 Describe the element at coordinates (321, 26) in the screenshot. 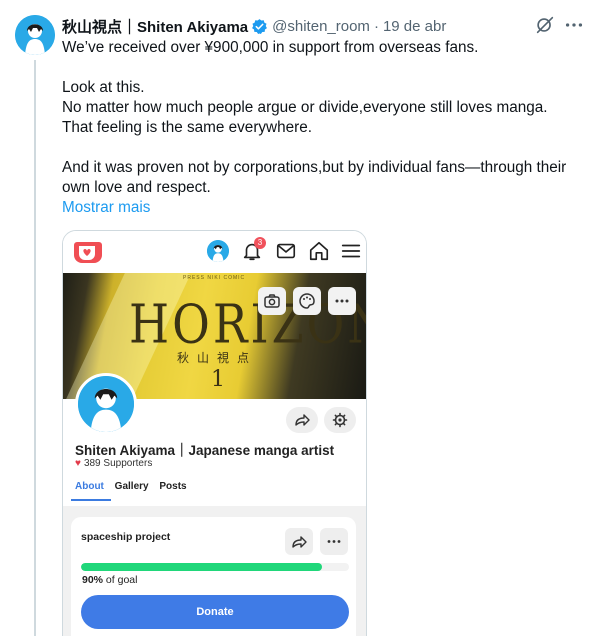

I see `author-handle: @shiten_room` at that location.